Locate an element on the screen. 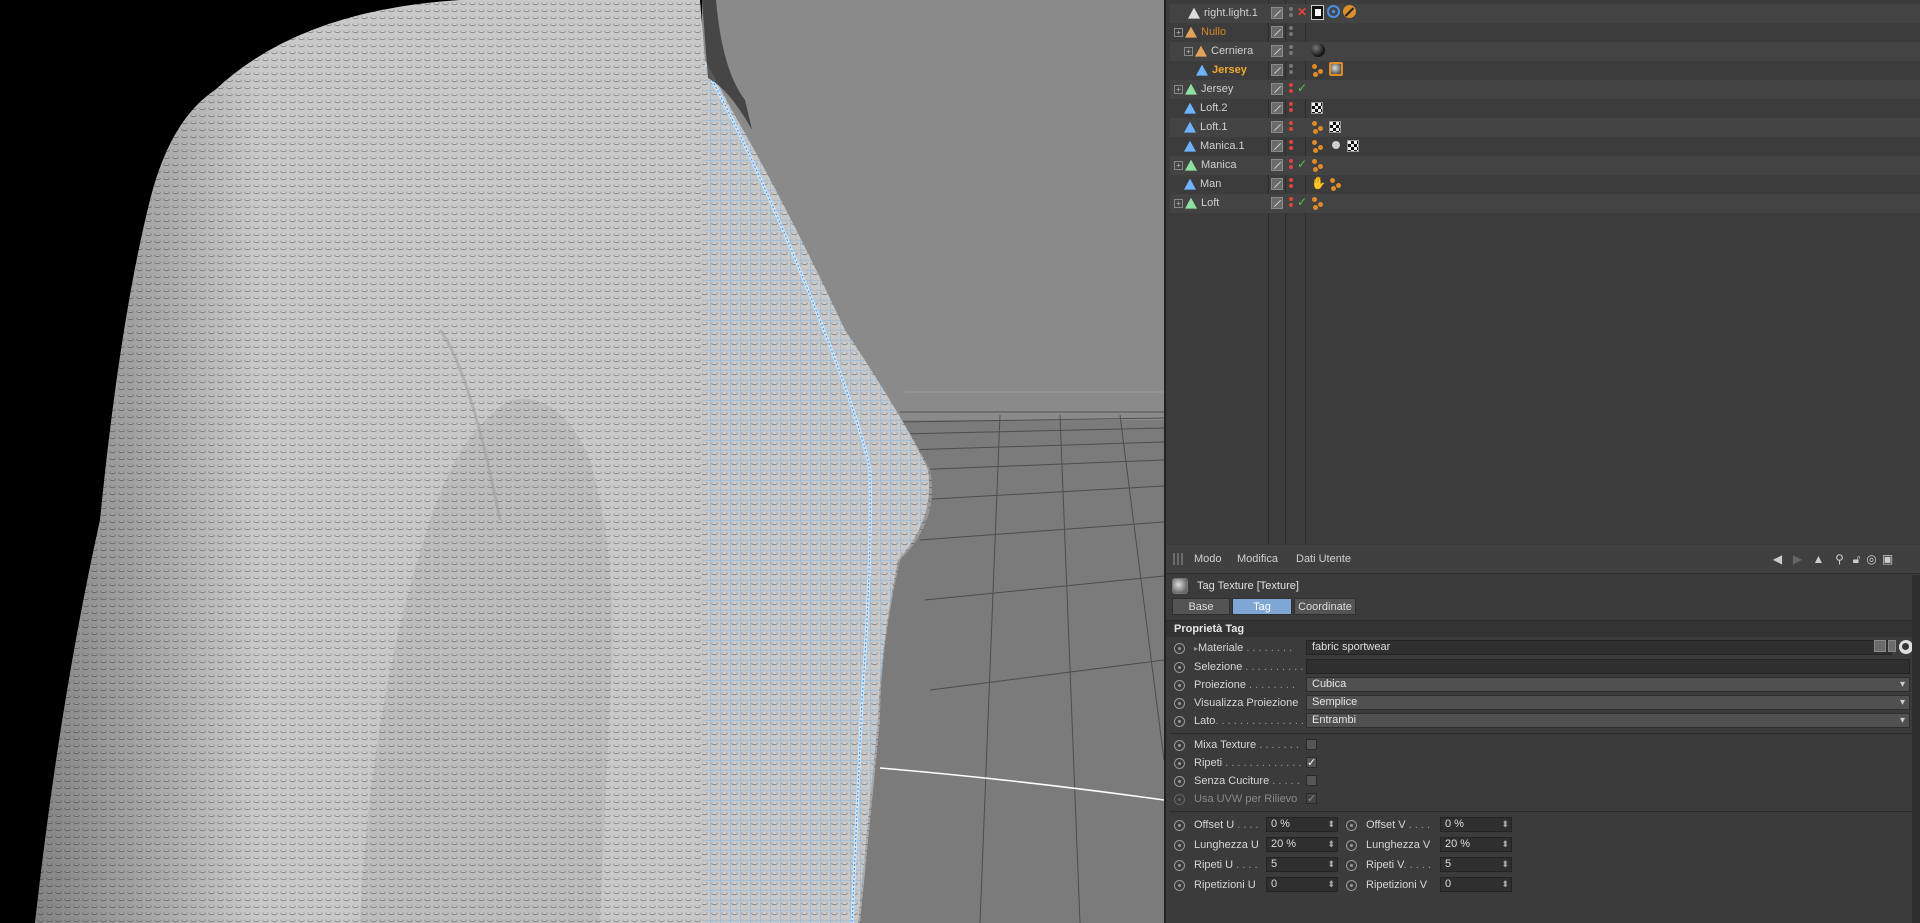  new-panel-icon: ▣ is located at coordinates (1887, 559).